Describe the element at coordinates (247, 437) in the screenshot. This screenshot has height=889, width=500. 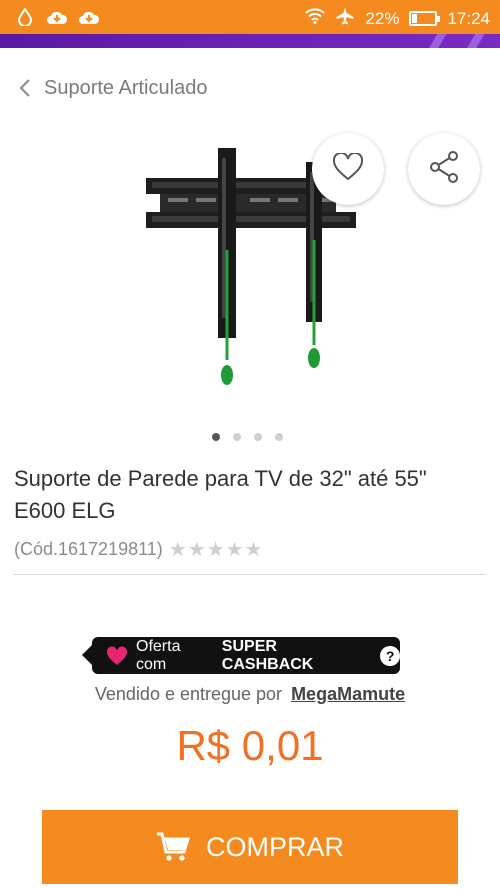
I see `image-carousel-indicator` at that location.